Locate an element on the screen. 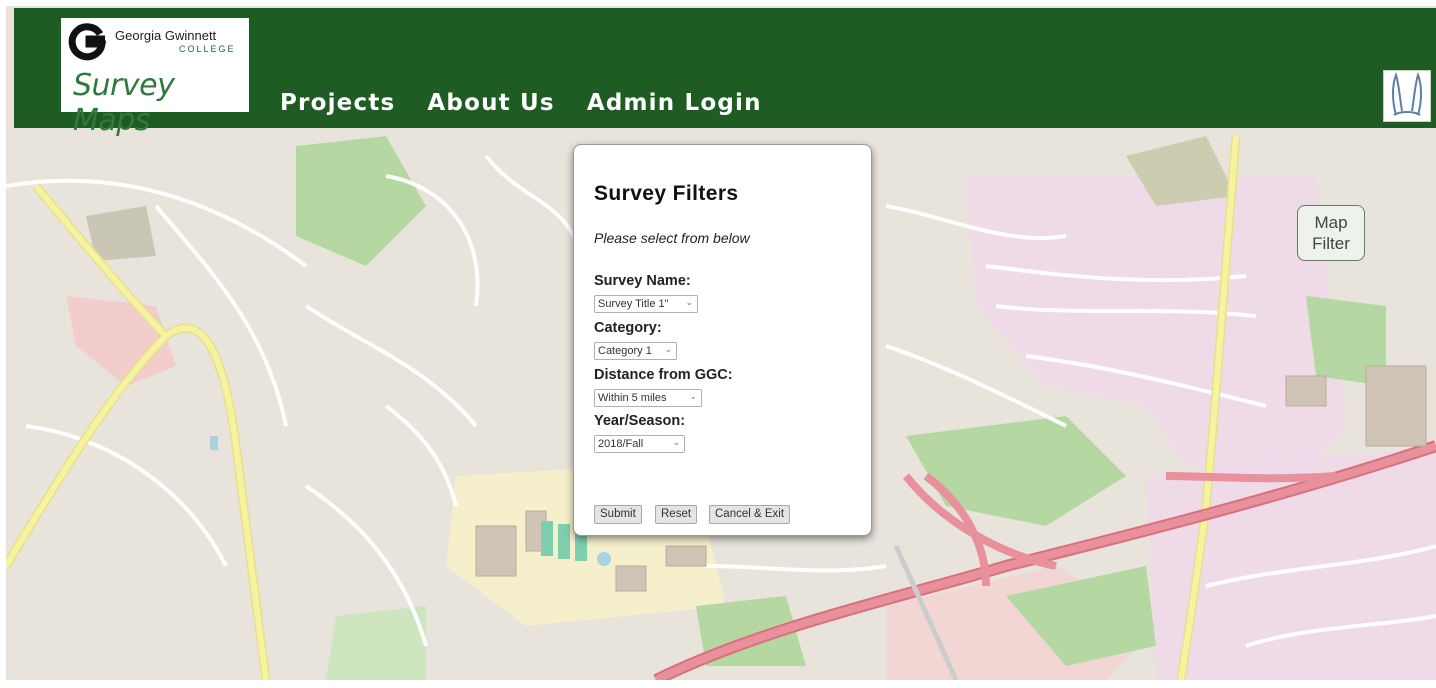  distance-select: Within 5 miles ⌄ is located at coordinates (648, 398).